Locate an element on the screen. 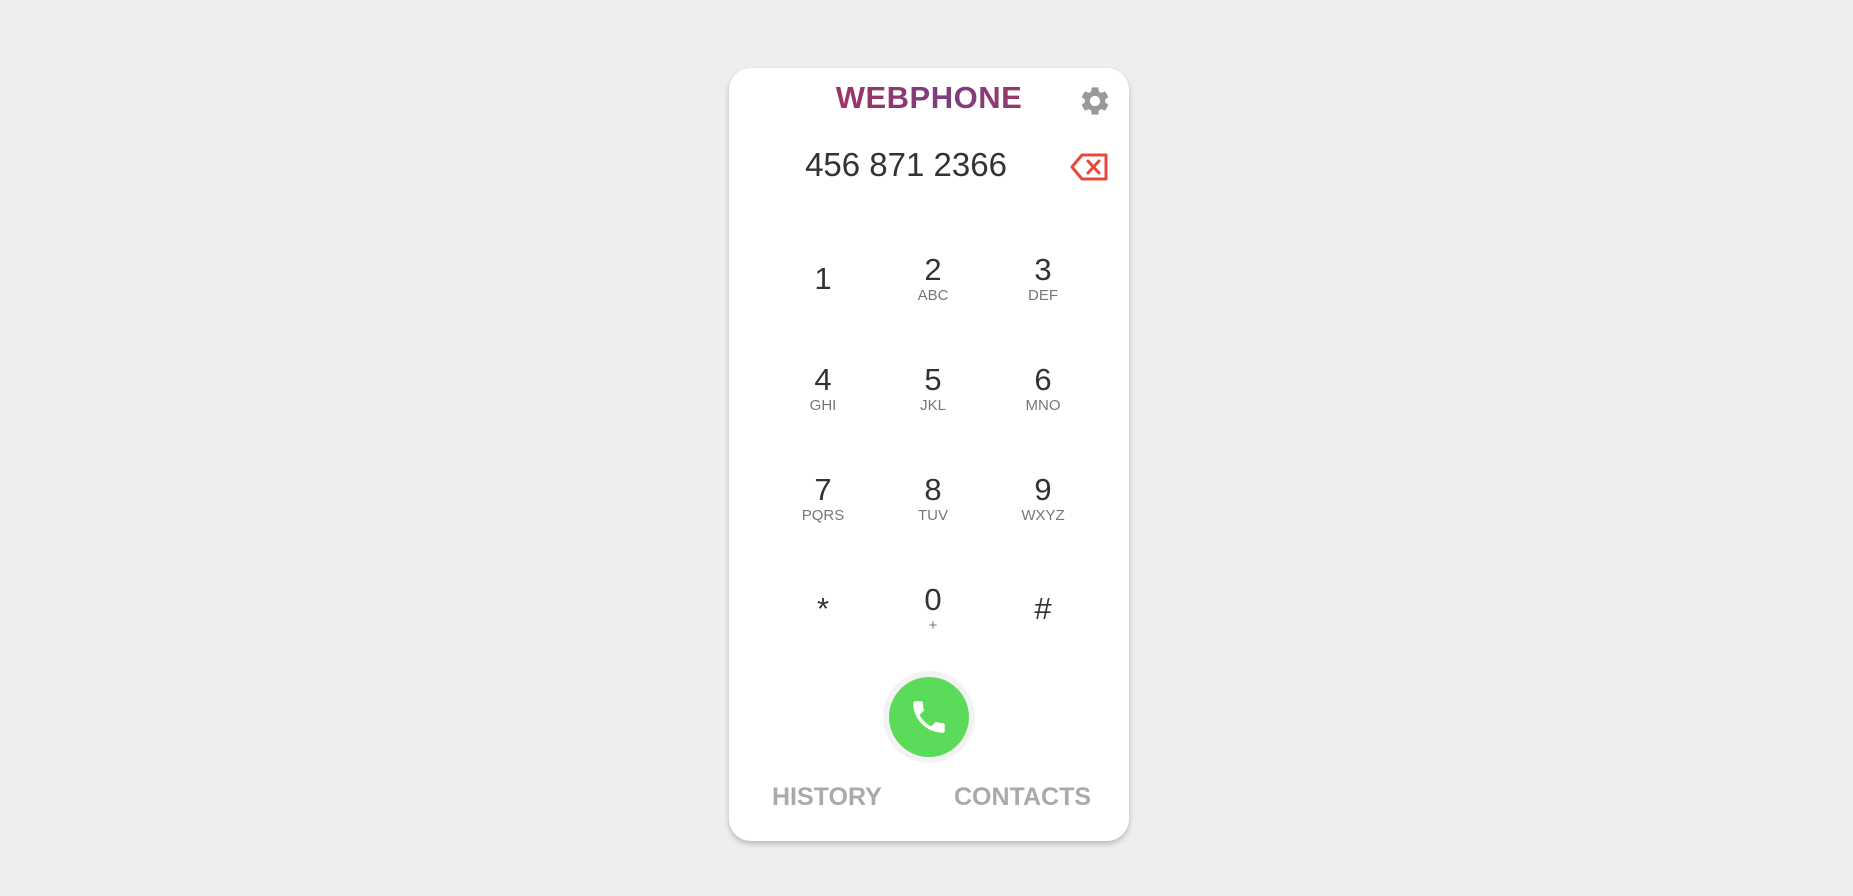  key-8: 8 TUV is located at coordinates (933, 499).